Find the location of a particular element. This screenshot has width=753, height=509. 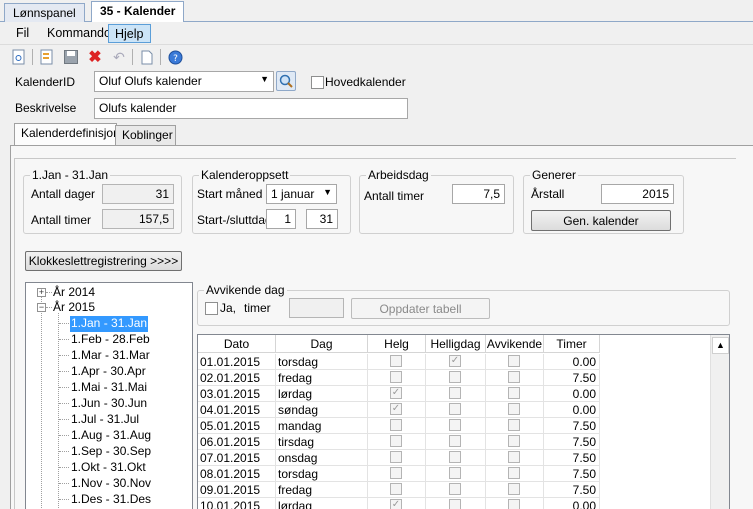

hovedkalender-checkbox is located at coordinates (317, 82).